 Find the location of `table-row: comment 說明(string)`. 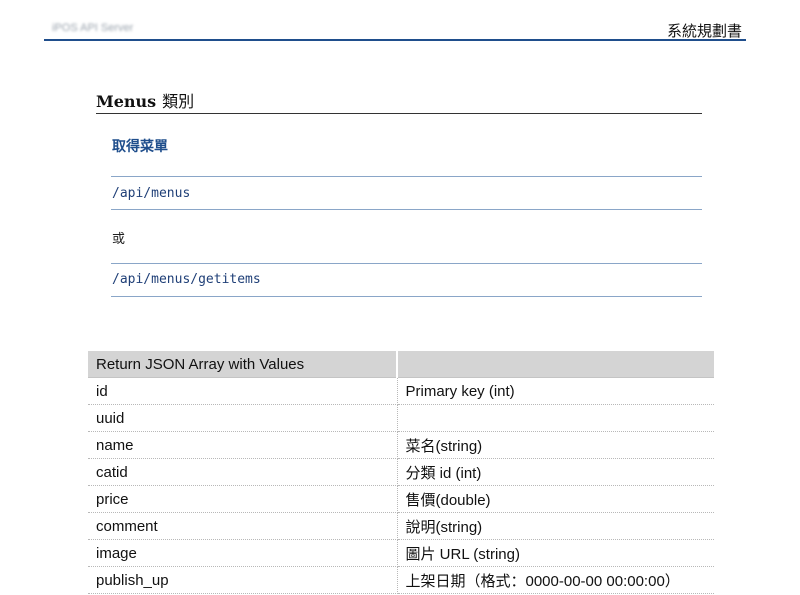

table-row: comment 說明(string) is located at coordinates (401, 526).